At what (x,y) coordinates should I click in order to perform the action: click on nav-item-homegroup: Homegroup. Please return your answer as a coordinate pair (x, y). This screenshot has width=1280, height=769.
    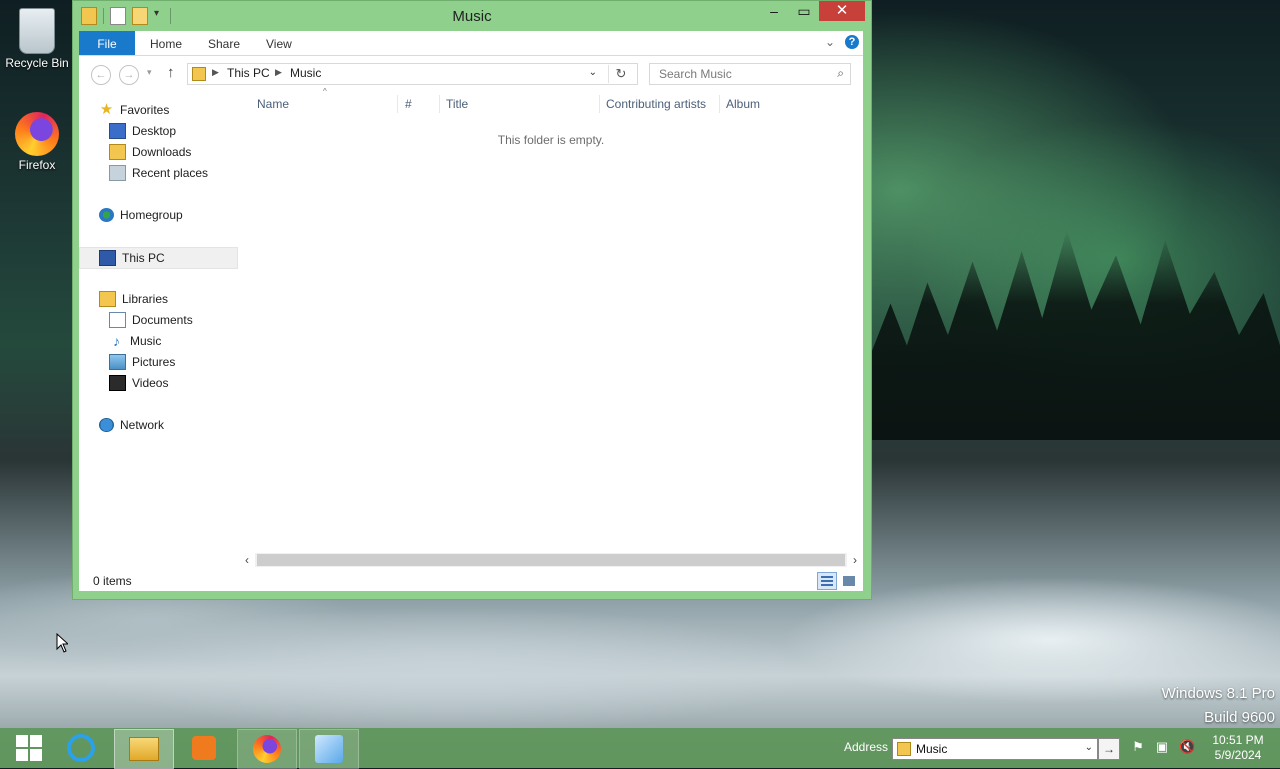
    Looking at the image, I should click on (141, 215).